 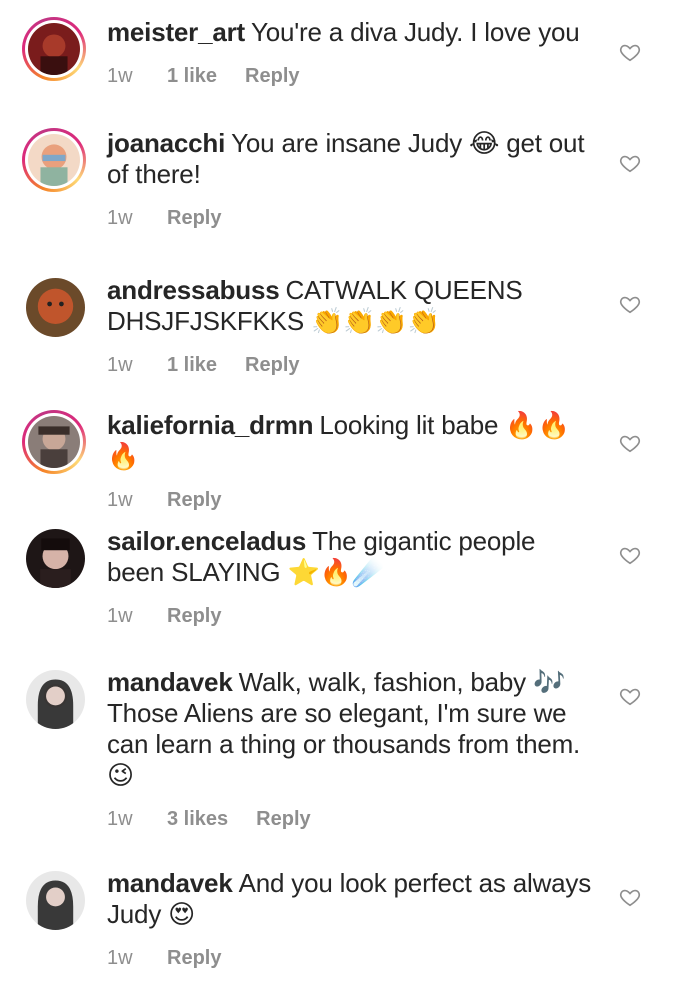 I want to click on comment-username: sailor.enceladus, so click(x=206, y=541).